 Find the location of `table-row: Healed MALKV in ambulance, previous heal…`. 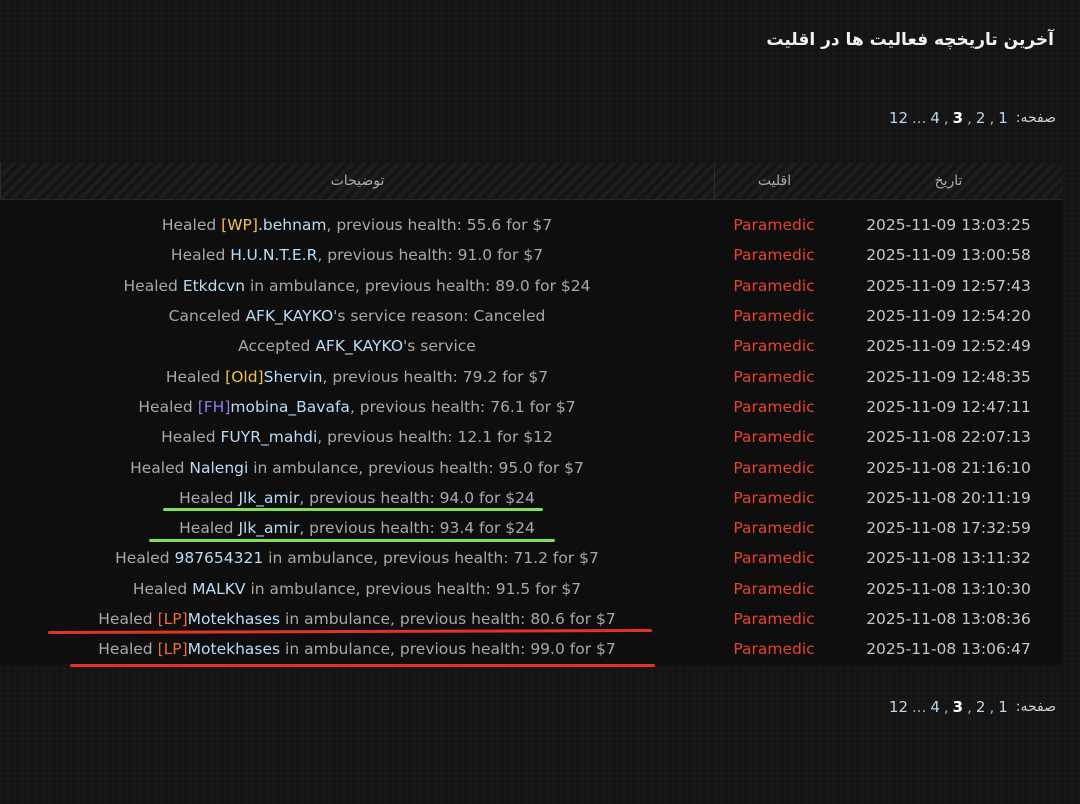

table-row: Healed MALKV in ambulance, previous heal… is located at coordinates (531, 589).